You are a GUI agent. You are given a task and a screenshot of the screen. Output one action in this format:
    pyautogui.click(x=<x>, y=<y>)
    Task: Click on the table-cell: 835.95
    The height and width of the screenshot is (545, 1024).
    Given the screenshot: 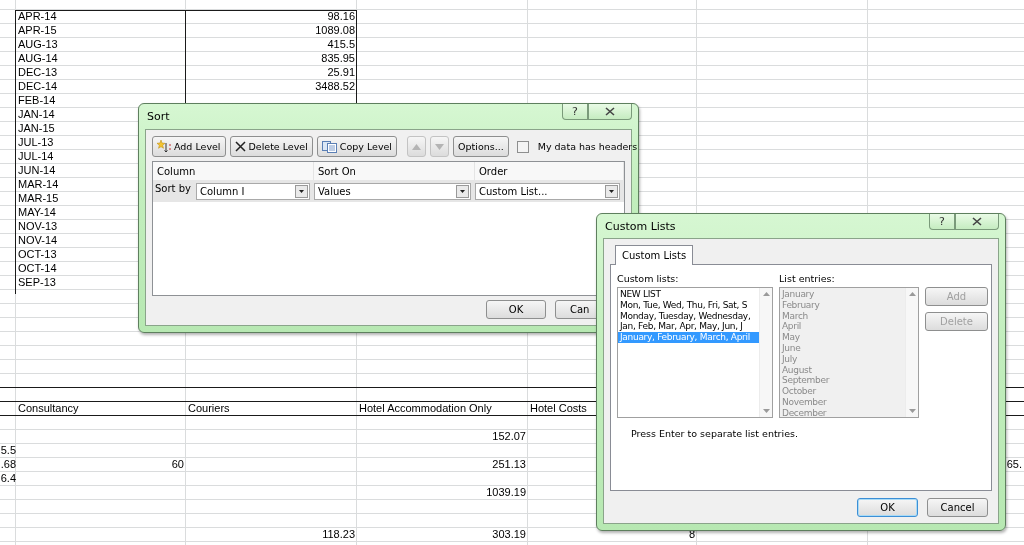 What is the action you would take?
    pyautogui.click(x=338, y=58)
    